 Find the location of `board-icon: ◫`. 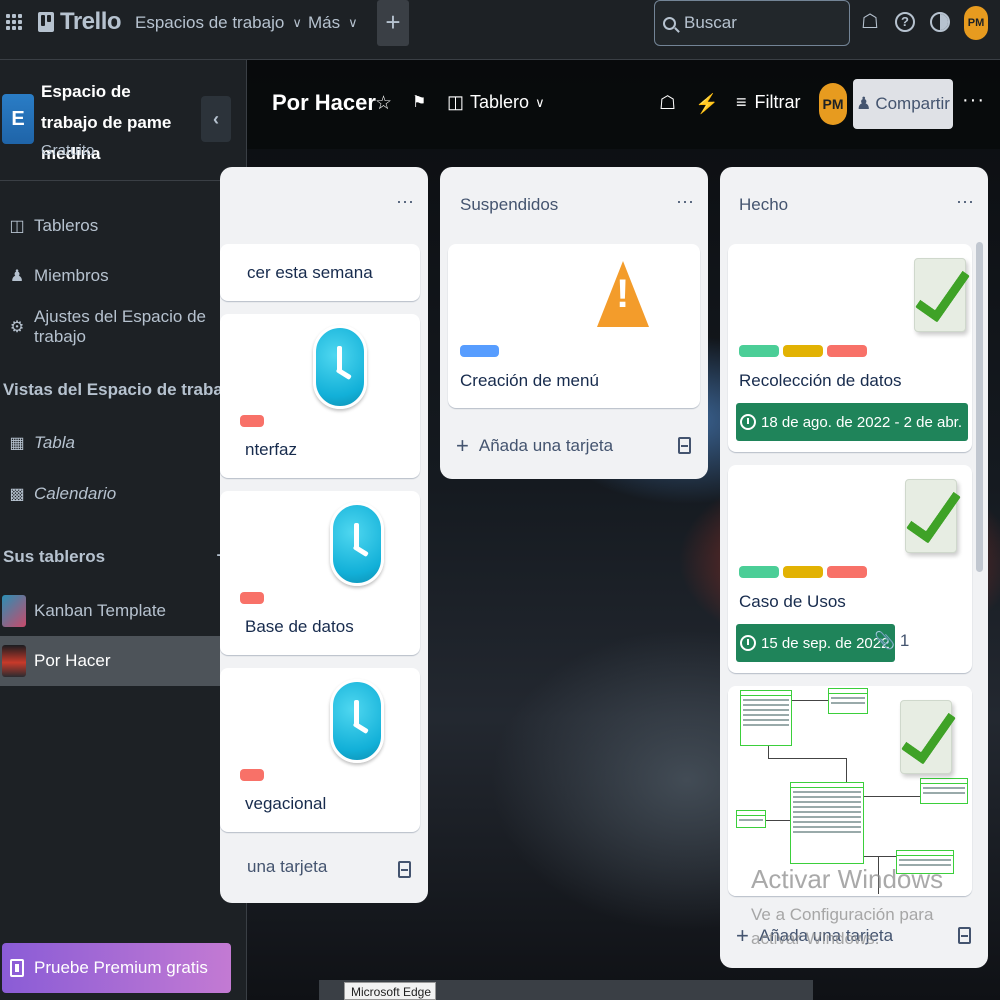

board-icon: ◫ is located at coordinates (17, 226).